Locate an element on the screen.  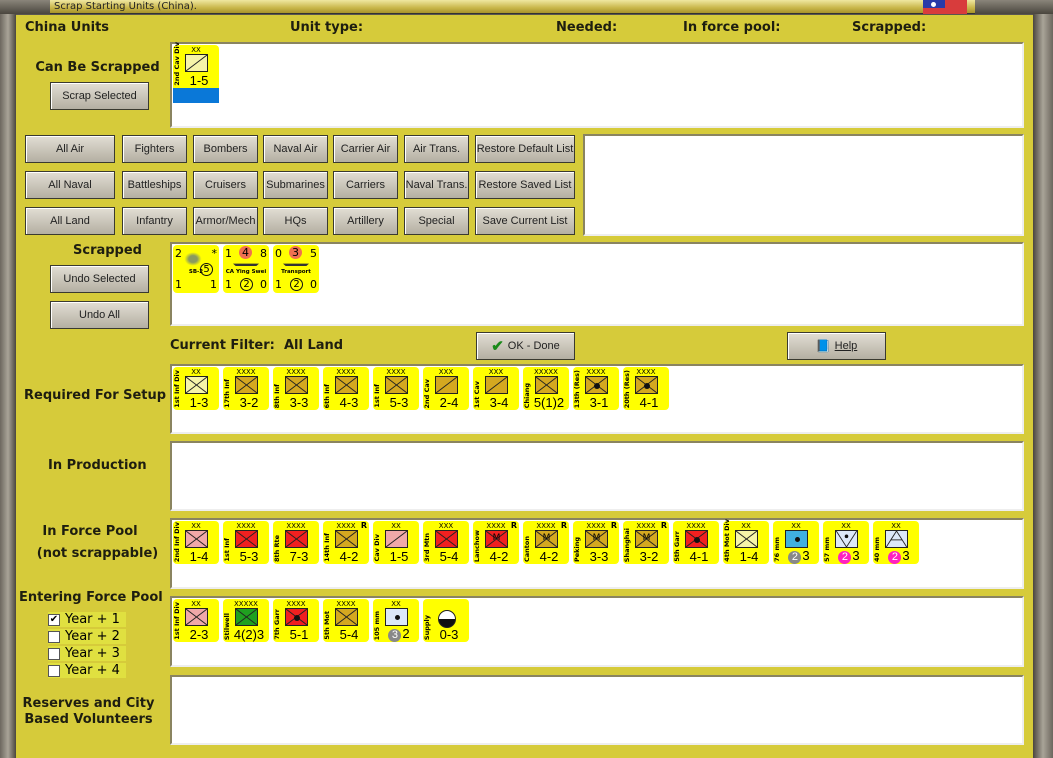
production-list is located at coordinates (597, 476).